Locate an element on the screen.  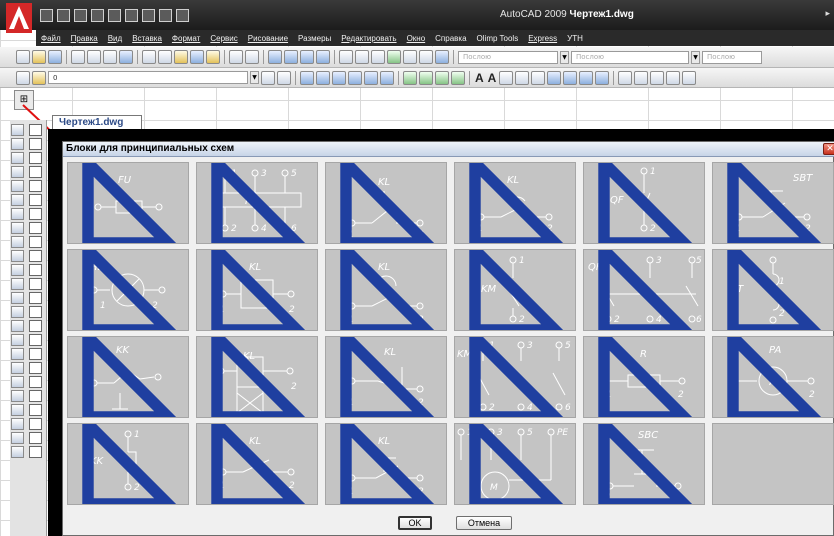
insert-block-icon is located at coordinates (35, 284).